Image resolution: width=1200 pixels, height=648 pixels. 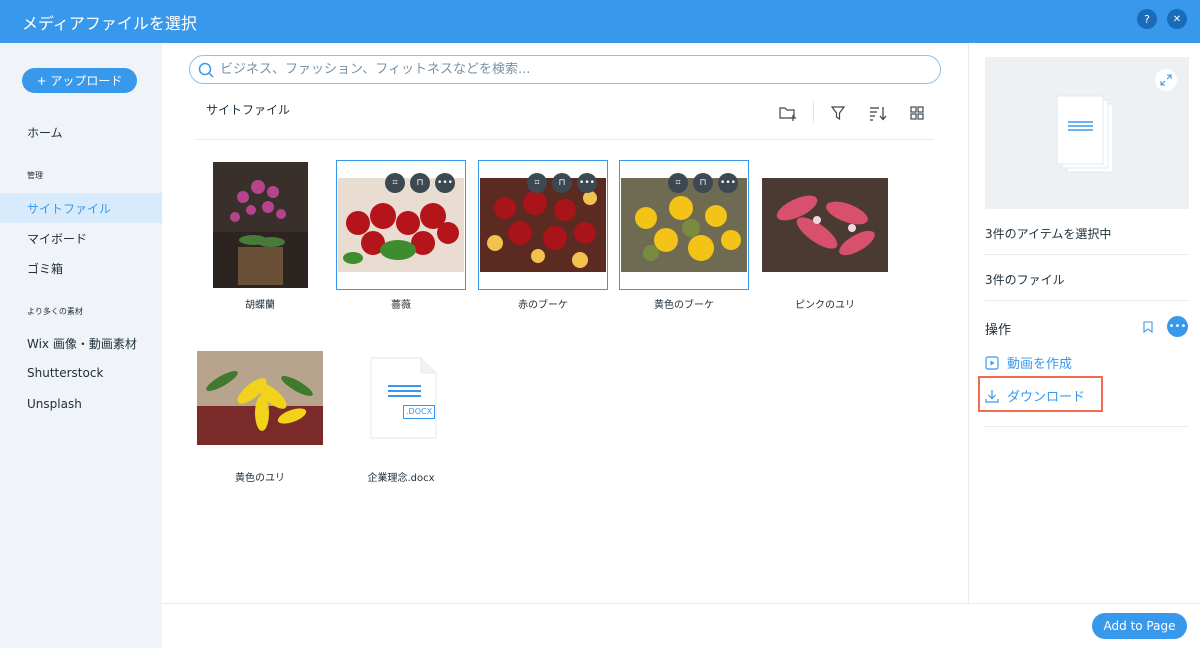 I want to click on grid-icon, so click(x=917, y=113).